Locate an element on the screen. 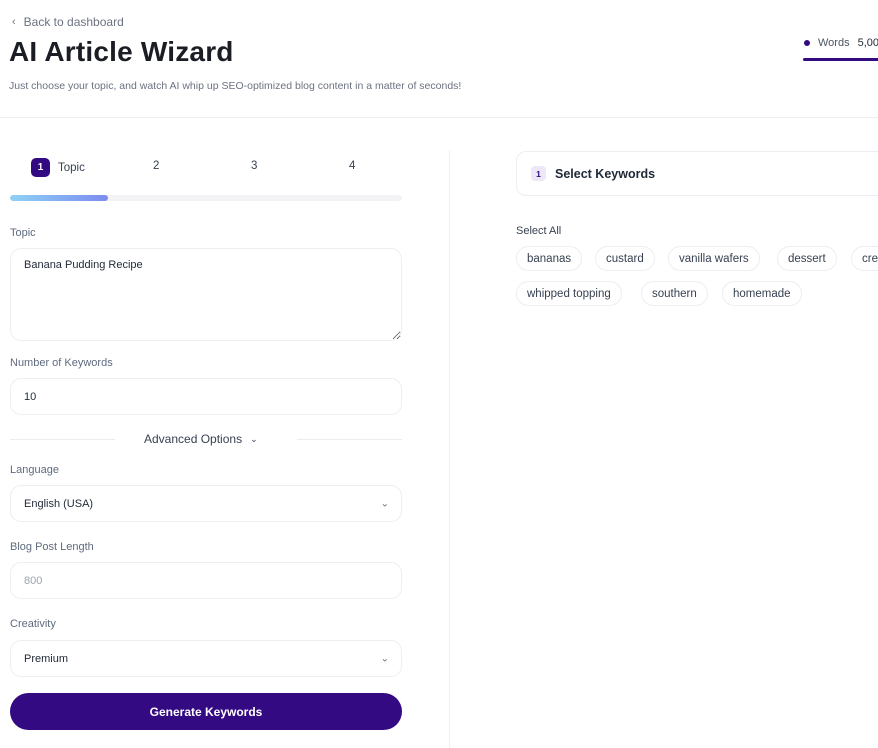 This screenshot has width=878, height=748. keyword-chip: southern is located at coordinates (674, 293).